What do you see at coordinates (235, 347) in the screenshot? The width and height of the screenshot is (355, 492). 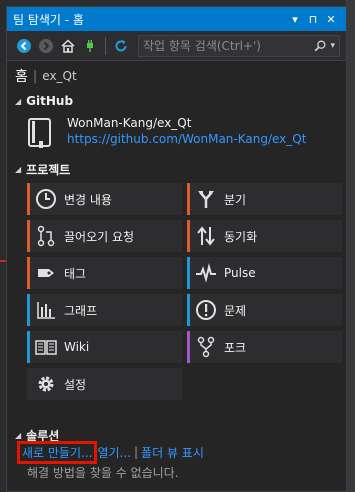 I see `tile-label: 포크` at bounding box center [235, 347].